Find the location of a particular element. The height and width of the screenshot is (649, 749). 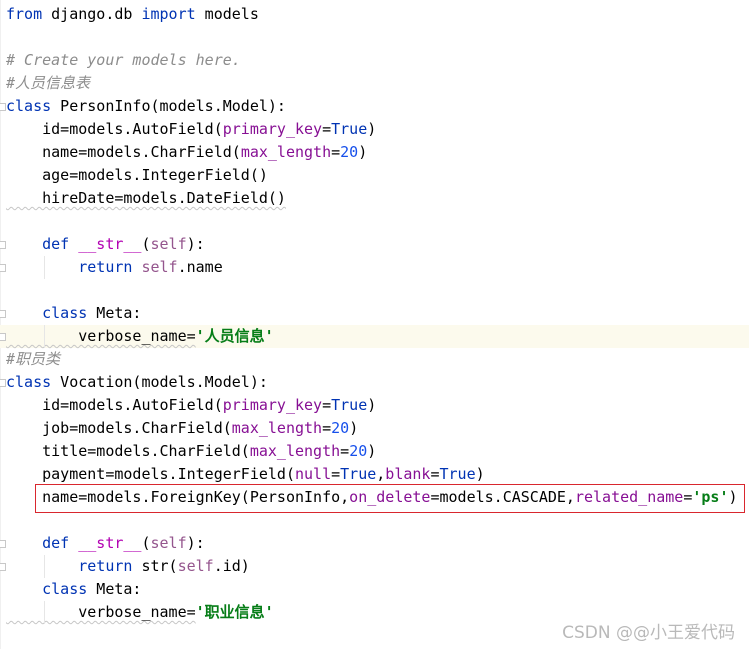

code-token: '职业信息' is located at coordinates (234, 612).